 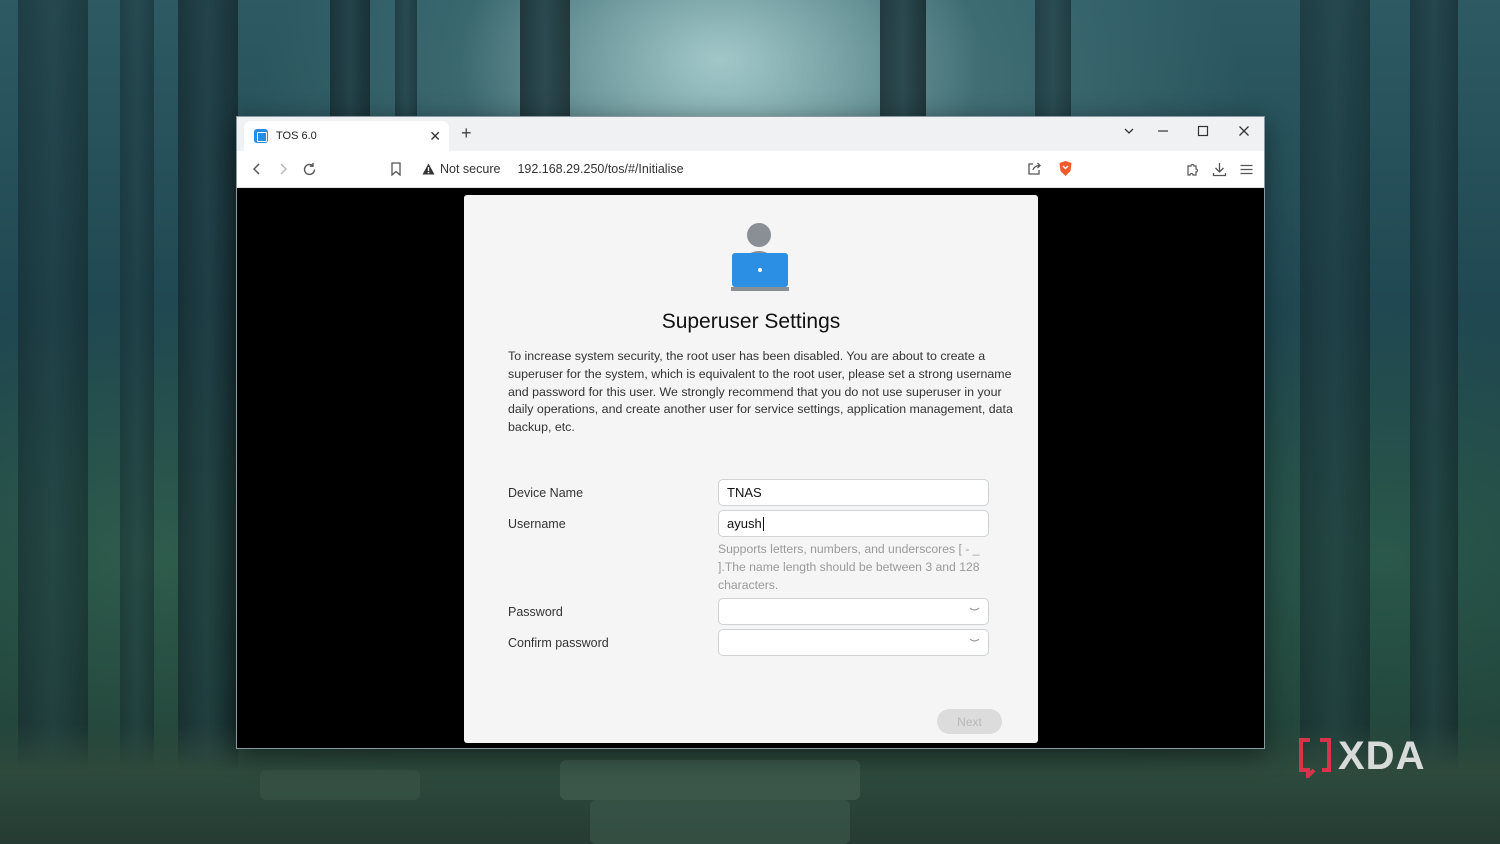 I want to click on hide-confirm-password-eye-icon, so click(x=974, y=641).